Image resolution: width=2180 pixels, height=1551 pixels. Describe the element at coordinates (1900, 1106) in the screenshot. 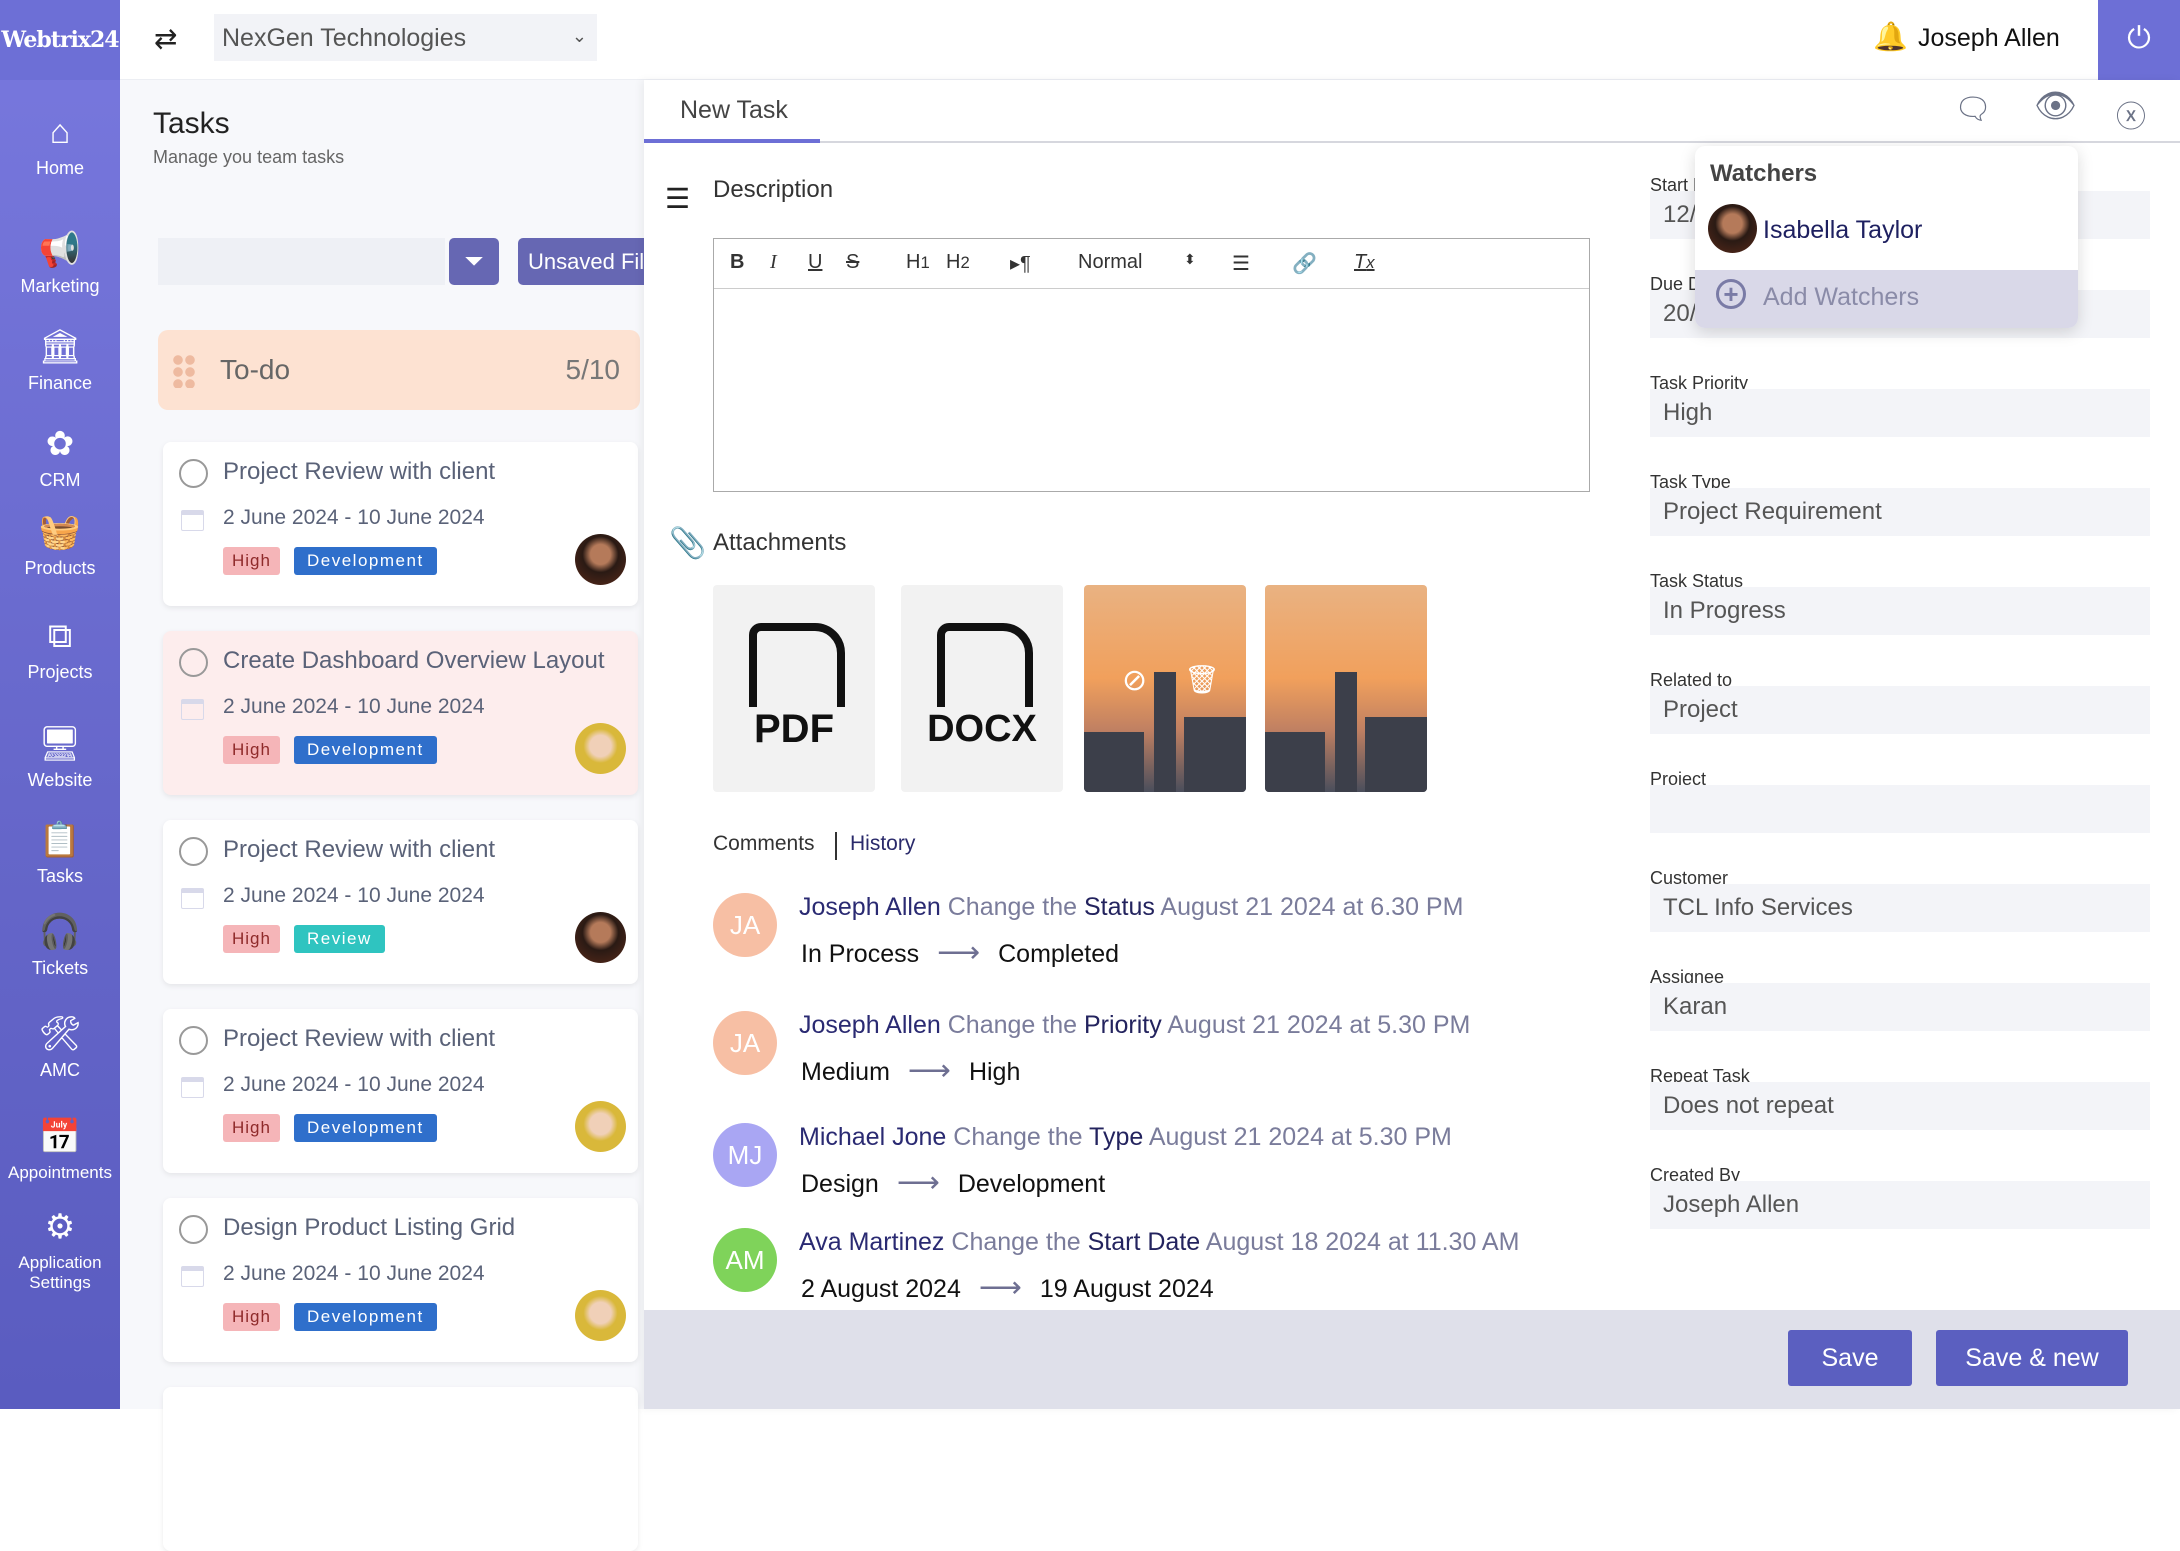

I see `field-repeat-task: Does not repeat` at that location.